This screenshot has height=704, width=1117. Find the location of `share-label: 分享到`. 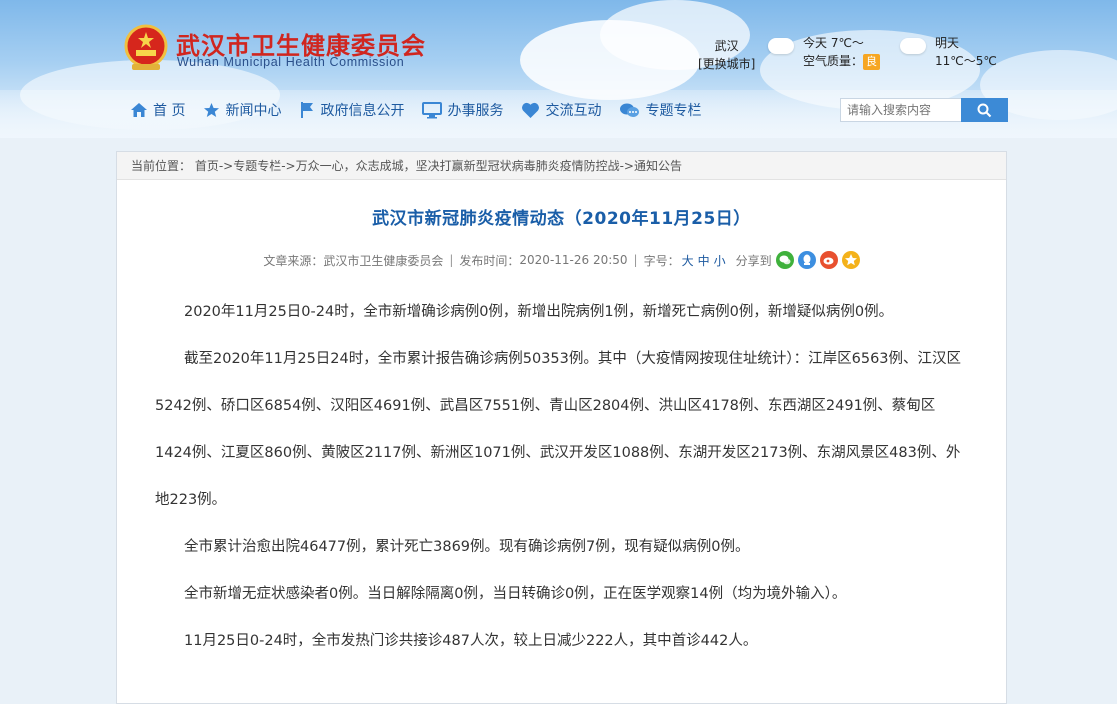

share-label: 分享到 is located at coordinates (753, 260).